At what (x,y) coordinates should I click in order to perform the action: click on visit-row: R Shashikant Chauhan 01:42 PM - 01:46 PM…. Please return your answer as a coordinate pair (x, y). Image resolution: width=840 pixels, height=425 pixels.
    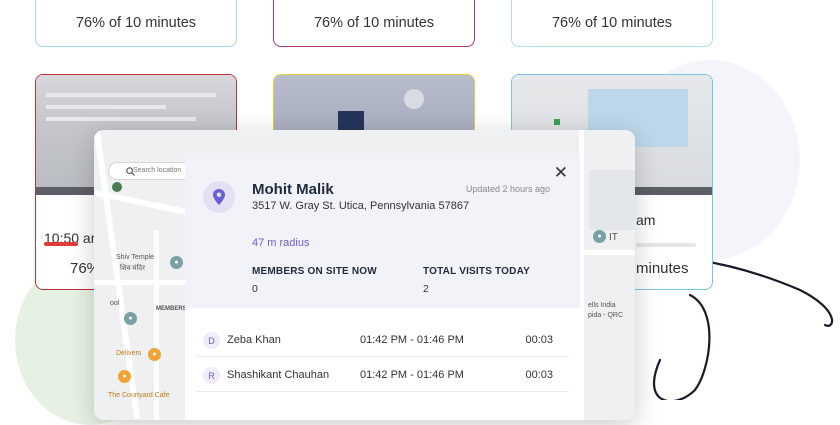
    Looking at the image, I should click on (383, 375).